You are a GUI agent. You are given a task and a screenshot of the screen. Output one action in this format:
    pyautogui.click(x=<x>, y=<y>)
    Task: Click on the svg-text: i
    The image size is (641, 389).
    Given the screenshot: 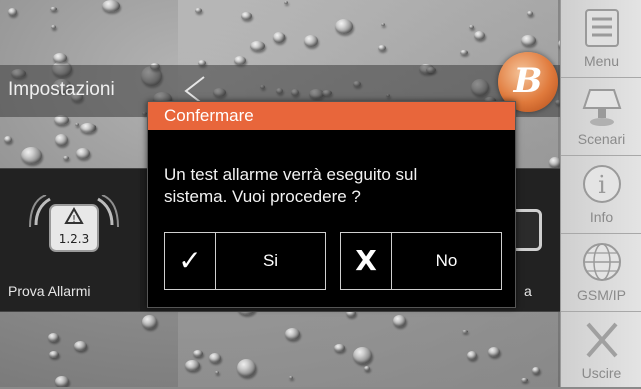 What is the action you would take?
    pyautogui.click(x=602, y=185)
    